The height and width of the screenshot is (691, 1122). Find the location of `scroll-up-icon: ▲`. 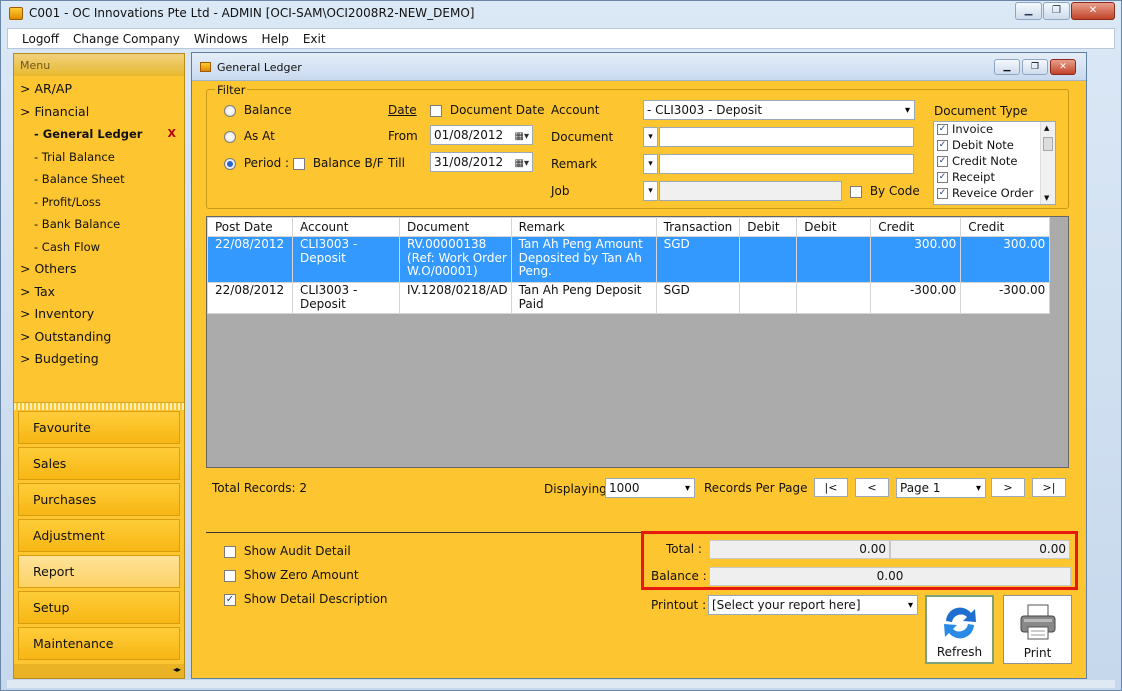

scroll-up-icon: ▲ is located at coordinates (1046, 128).